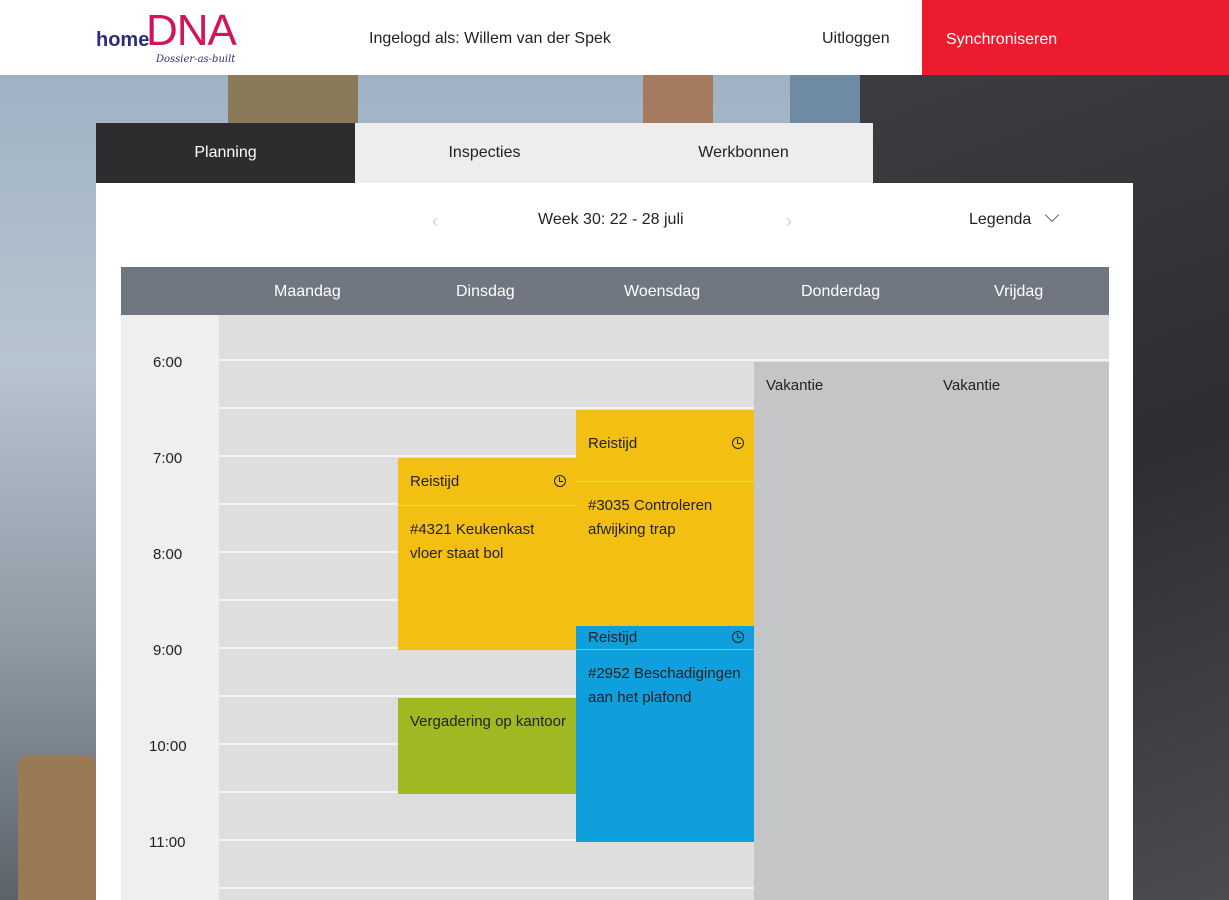 The image size is (1229, 900). Describe the element at coordinates (123, 40) in the screenshot. I see `logo-home-text: home` at that location.